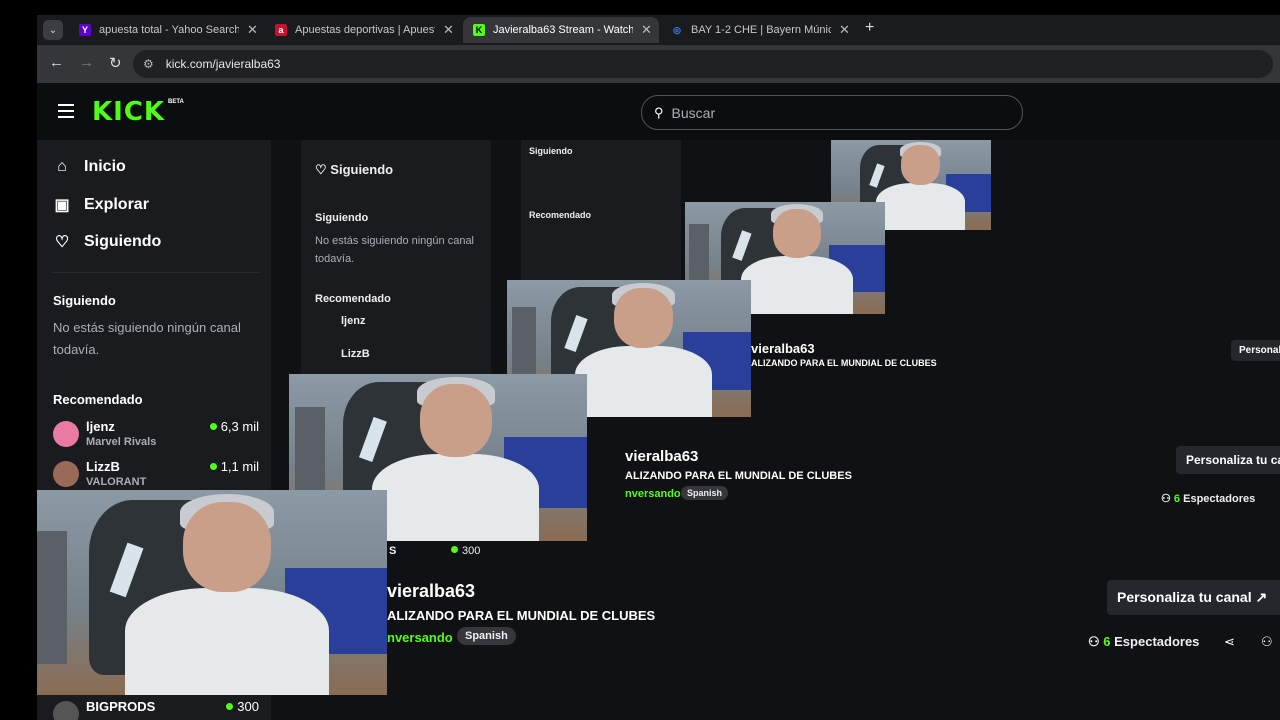 The image size is (1280, 720). Describe the element at coordinates (355, 354) in the screenshot. I see `echo-rec-name: LizzB` at that location.